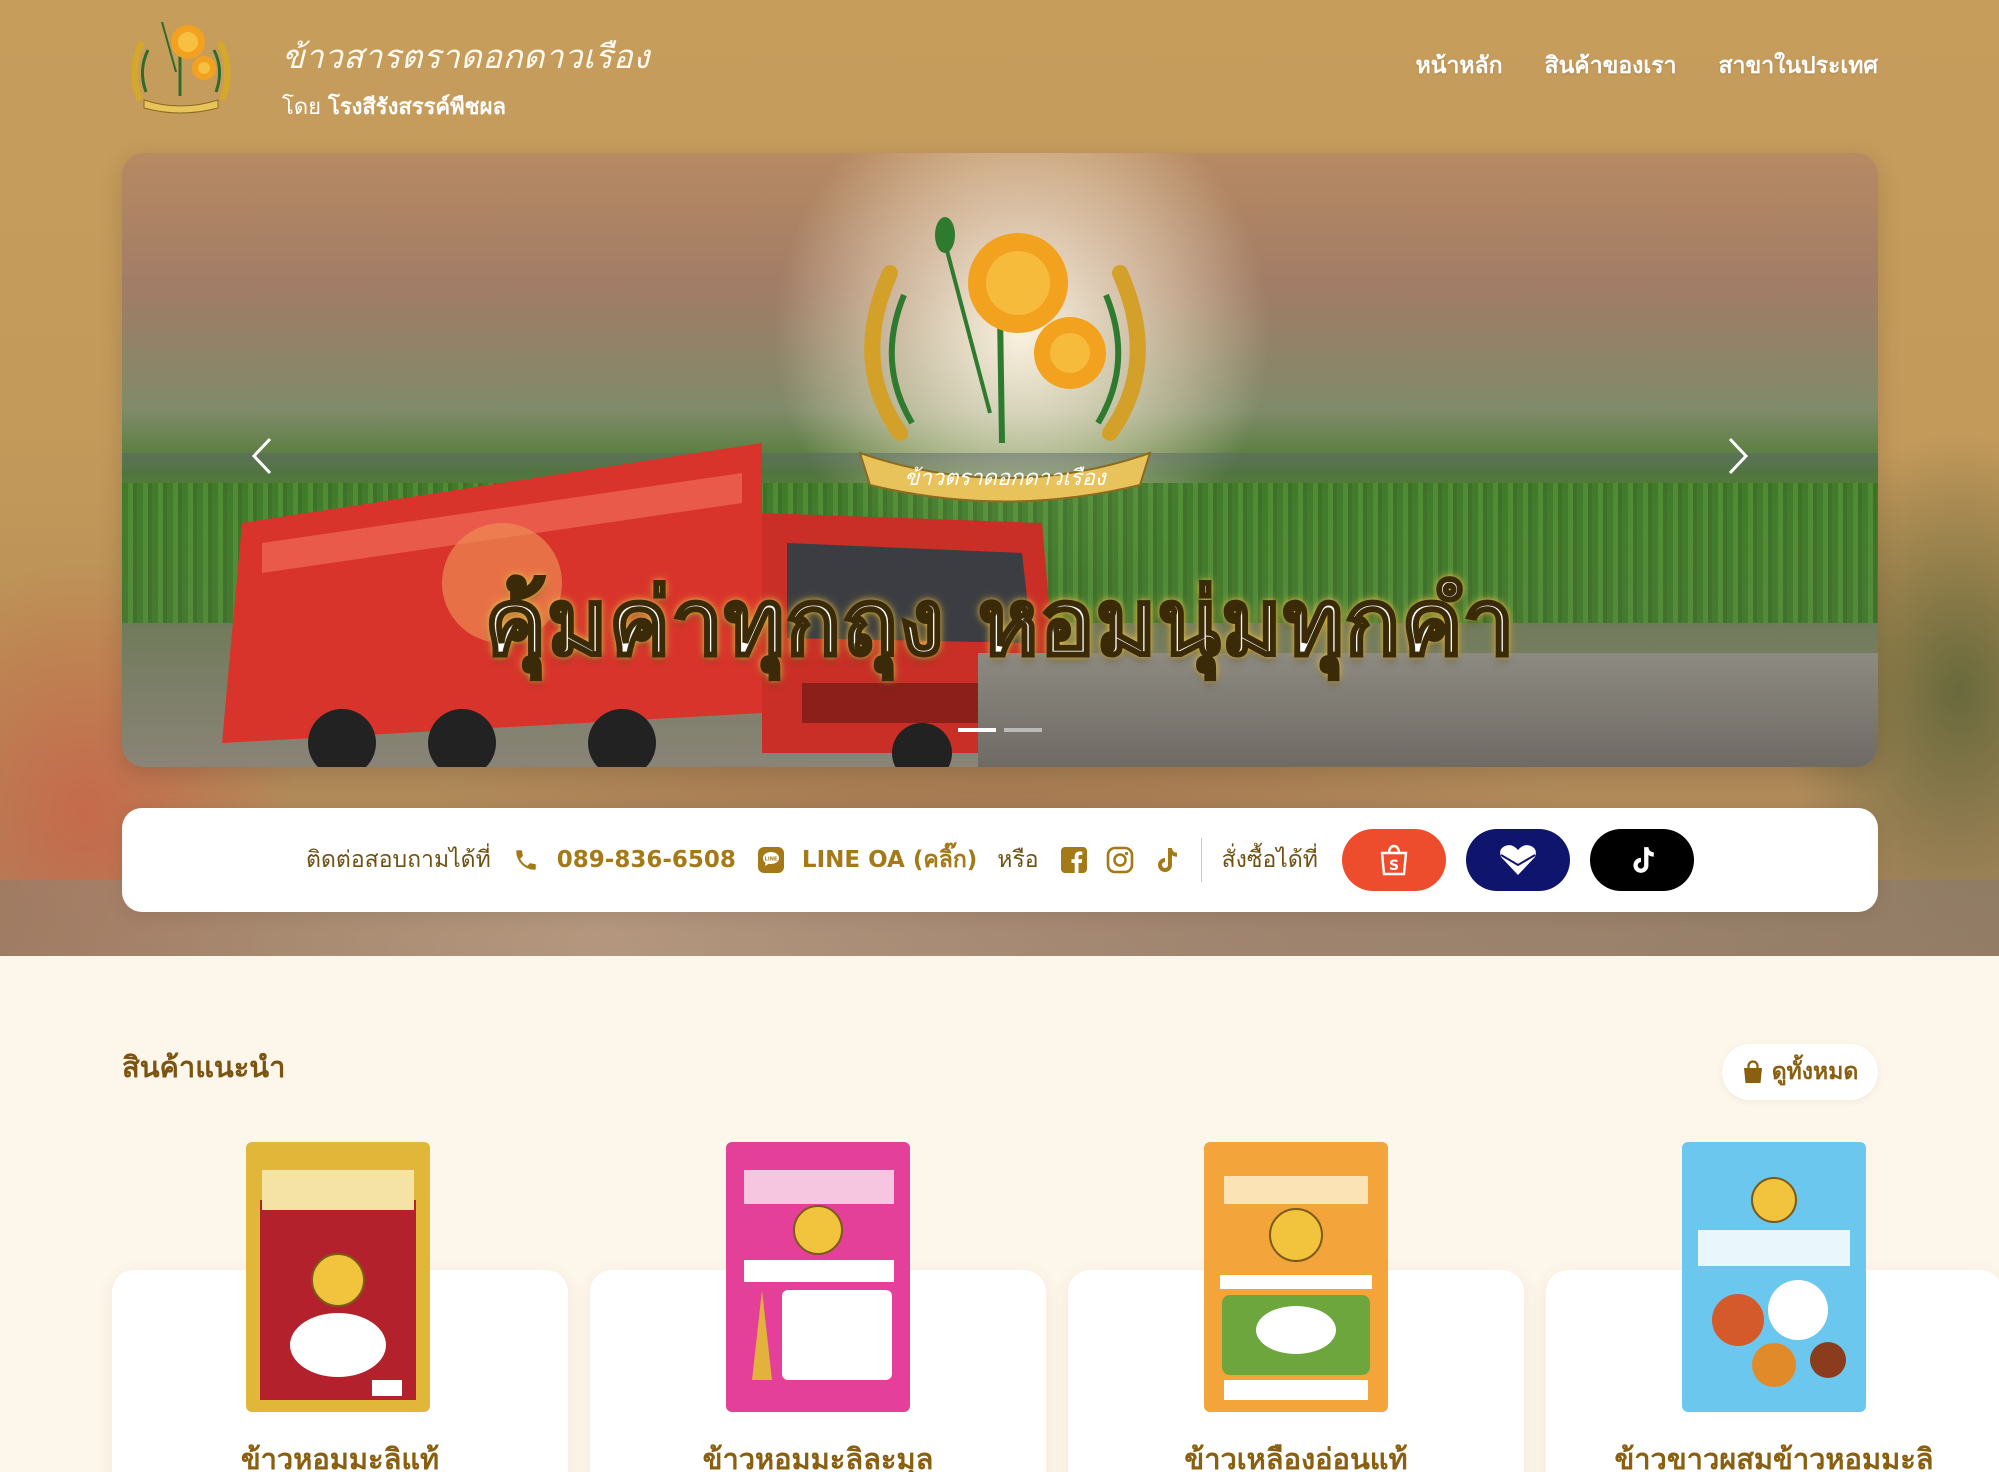 Image resolution: width=1999 pixels, height=1472 pixels. I want to click on svg-text: LINE, so click(771, 860).